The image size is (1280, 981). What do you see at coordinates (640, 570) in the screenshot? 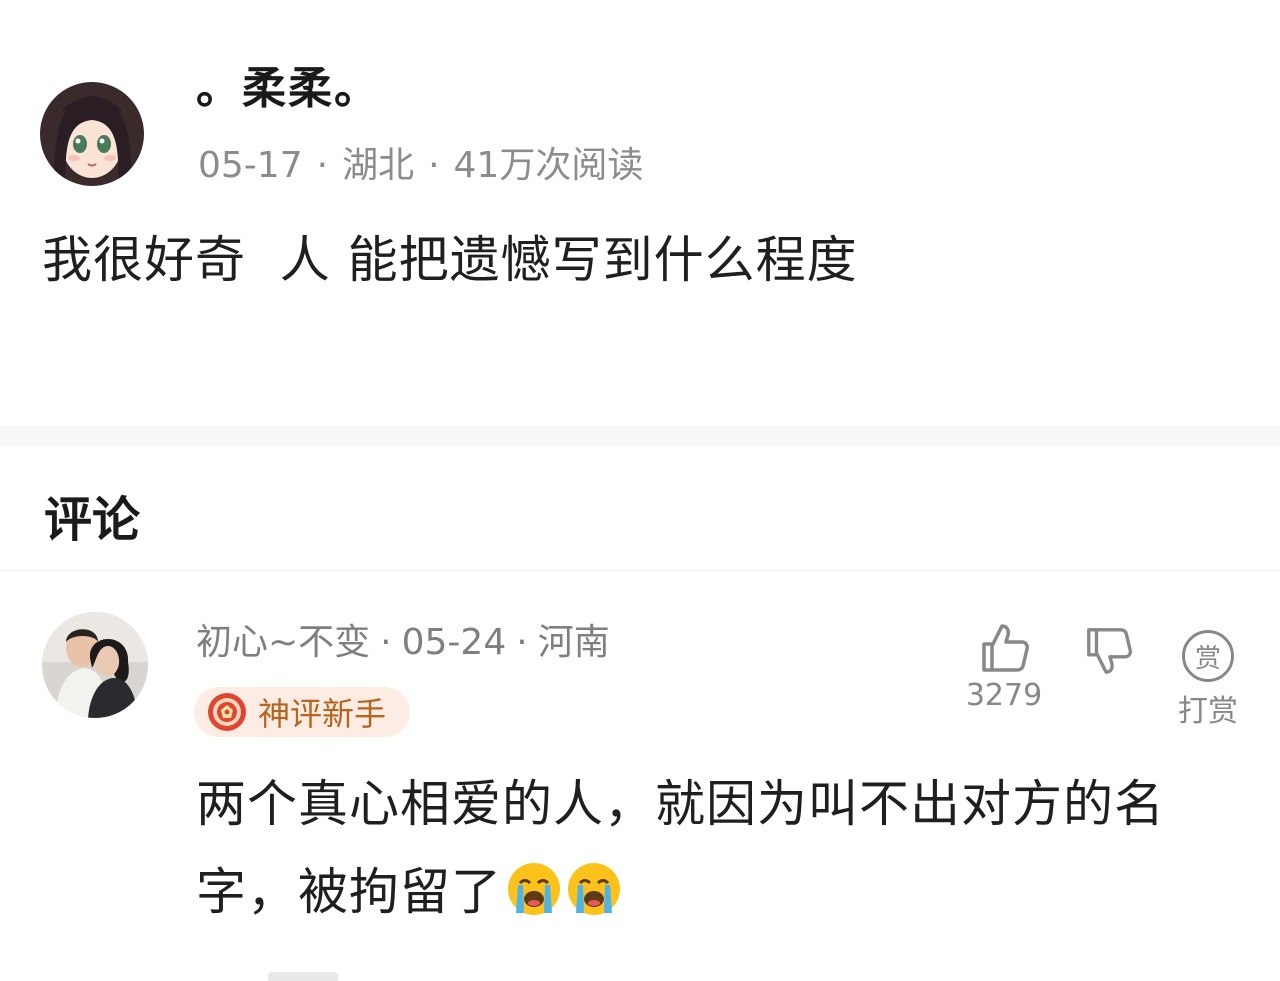
I see `divider` at bounding box center [640, 570].